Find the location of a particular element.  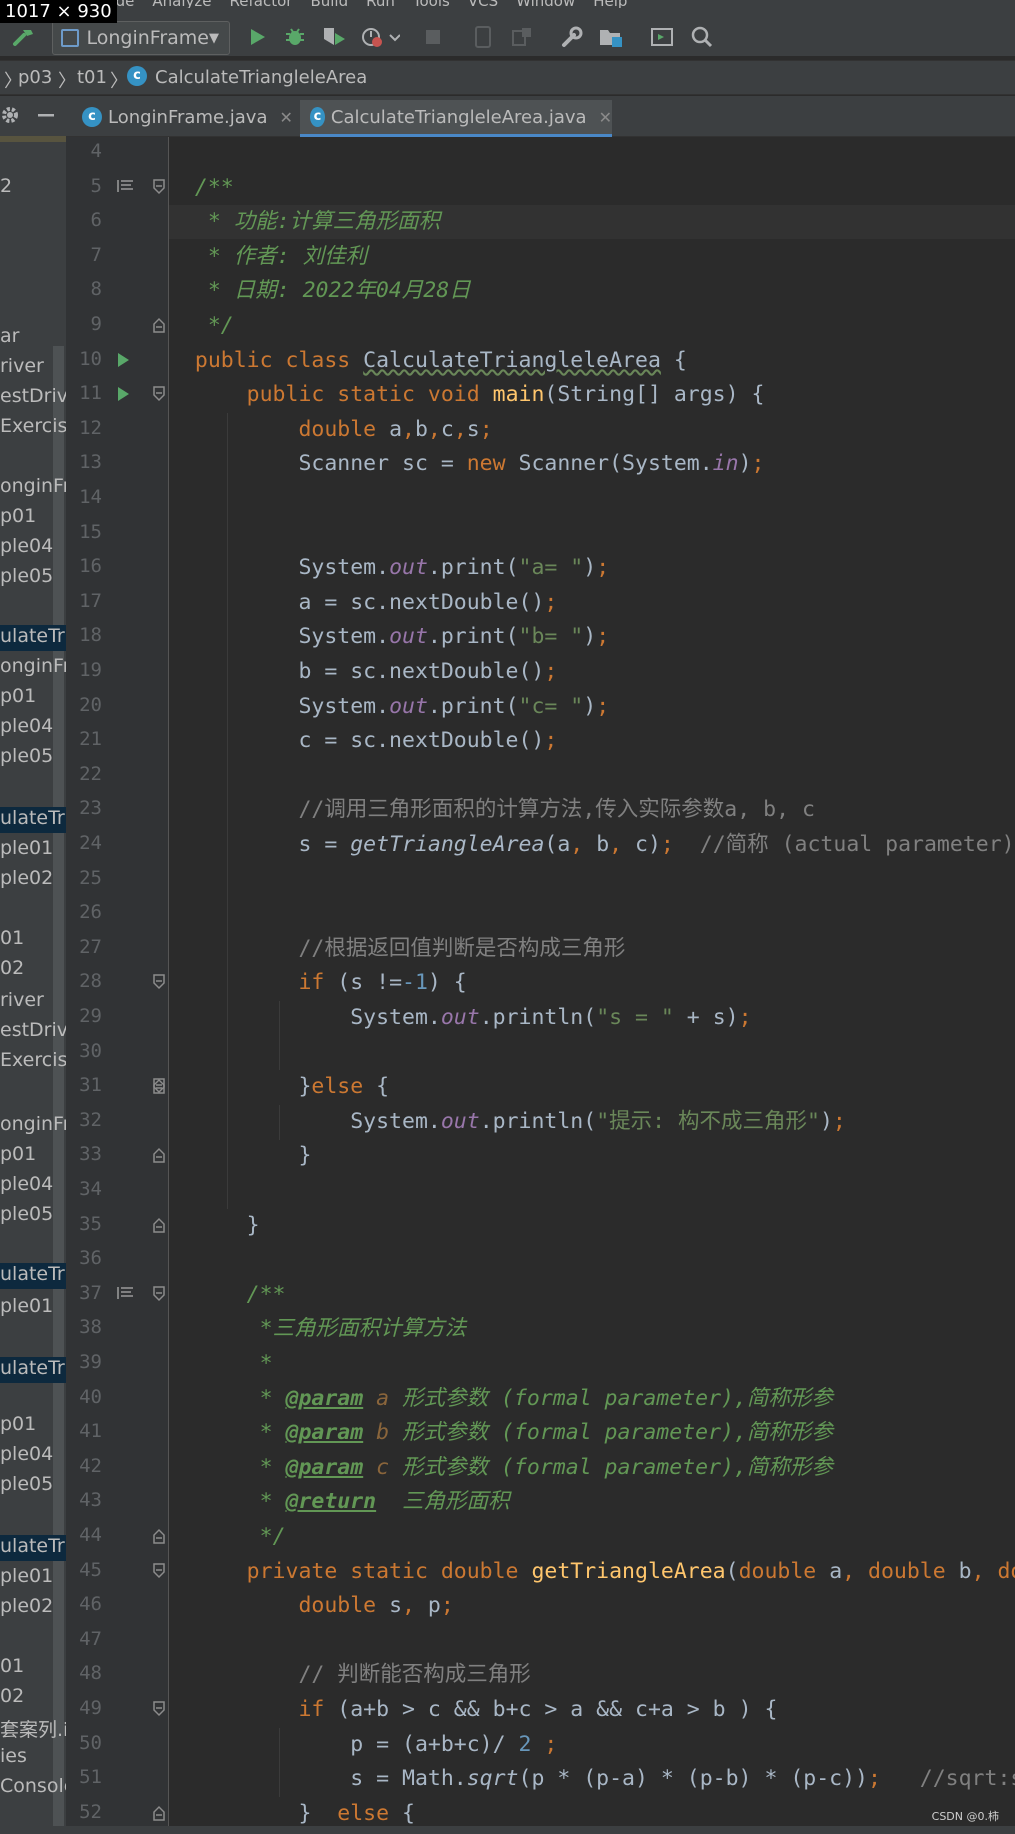

menu-item: Window is located at coordinates (545, 4).